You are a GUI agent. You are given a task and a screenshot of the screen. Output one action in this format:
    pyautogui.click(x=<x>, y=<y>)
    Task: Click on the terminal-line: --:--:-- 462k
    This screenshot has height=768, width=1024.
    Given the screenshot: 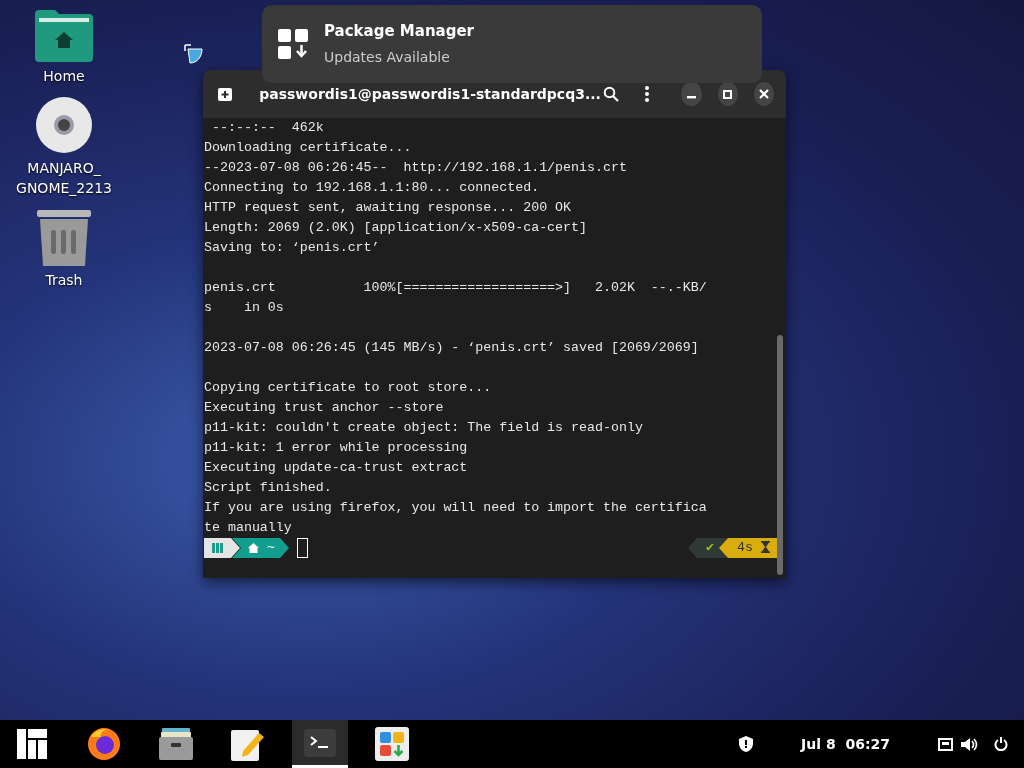 What is the action you would take?
    pyautogui.click(x=267, y=128)
    